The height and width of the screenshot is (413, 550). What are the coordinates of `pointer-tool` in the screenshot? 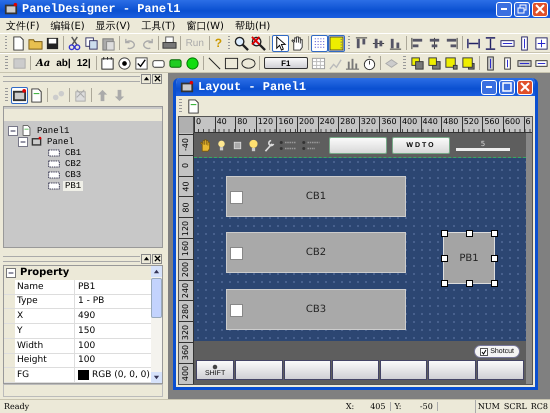 It's located at (281, 43).